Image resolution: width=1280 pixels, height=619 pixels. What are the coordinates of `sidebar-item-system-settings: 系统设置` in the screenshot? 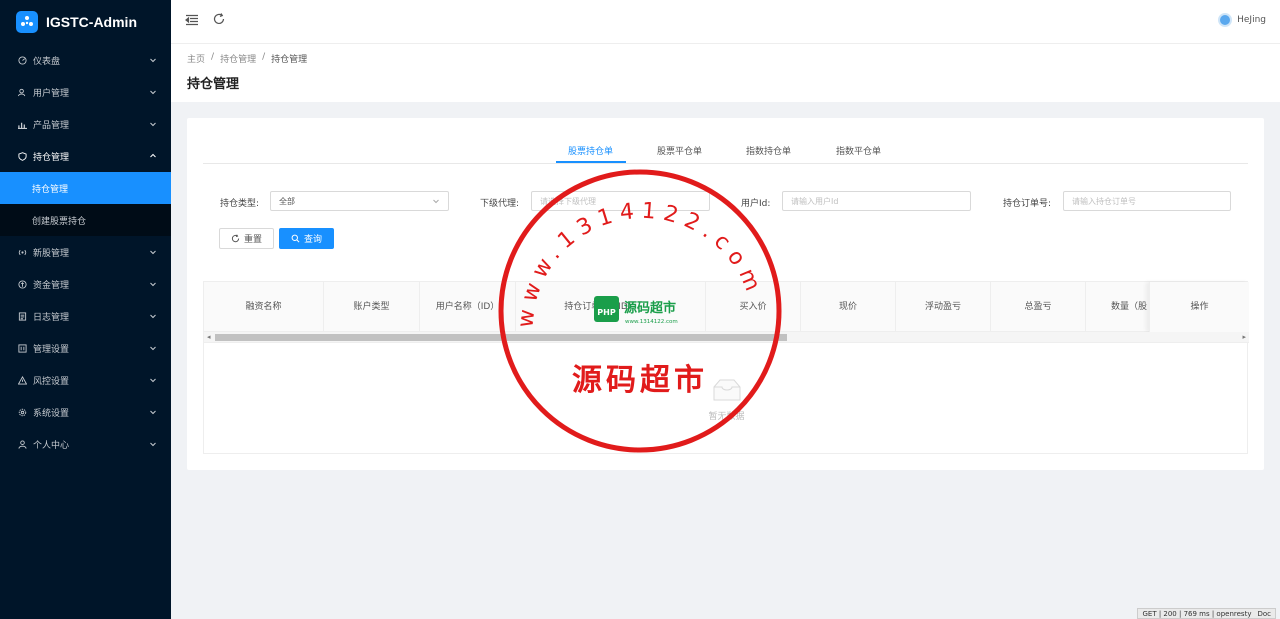 It's located at (85, 412).